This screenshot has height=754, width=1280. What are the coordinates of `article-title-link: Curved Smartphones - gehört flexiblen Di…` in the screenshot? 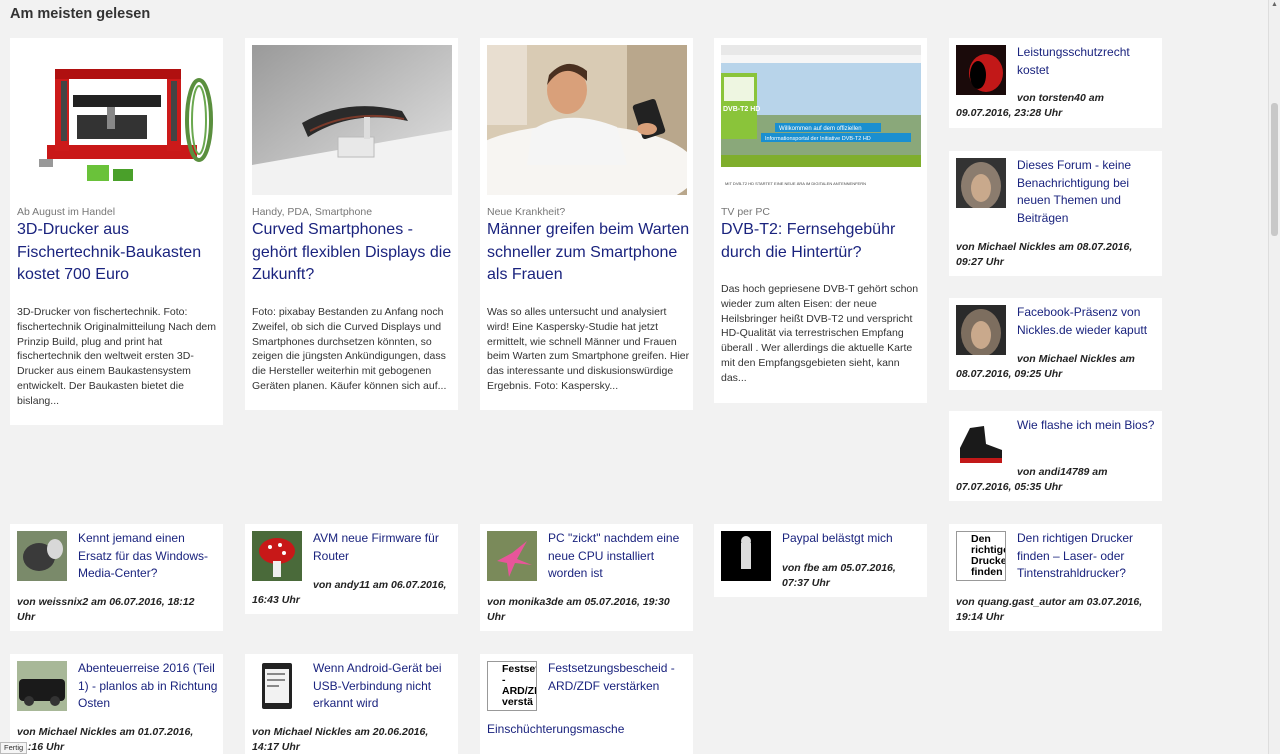 It's located at (353, 253).